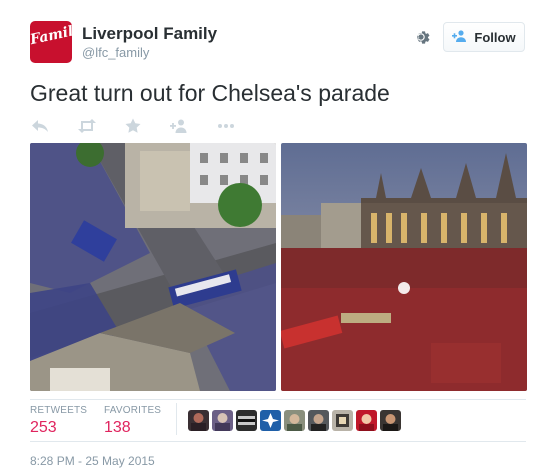 The image size is (550, 475). What do you see at coordinates (149, 34) in the screenshot?
I see `account-display-name: Liverpool Family` at bounding box center [149, 34].